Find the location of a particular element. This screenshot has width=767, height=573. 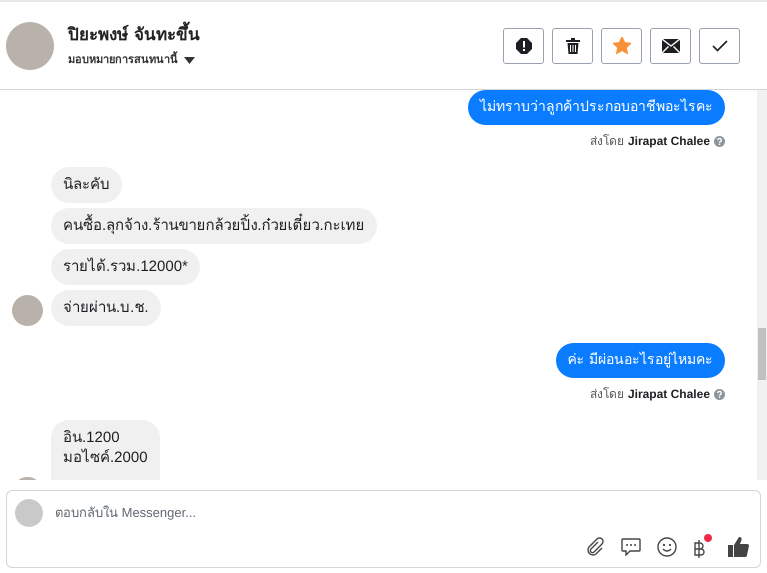

mail-button is located at coordinates (670, 46).